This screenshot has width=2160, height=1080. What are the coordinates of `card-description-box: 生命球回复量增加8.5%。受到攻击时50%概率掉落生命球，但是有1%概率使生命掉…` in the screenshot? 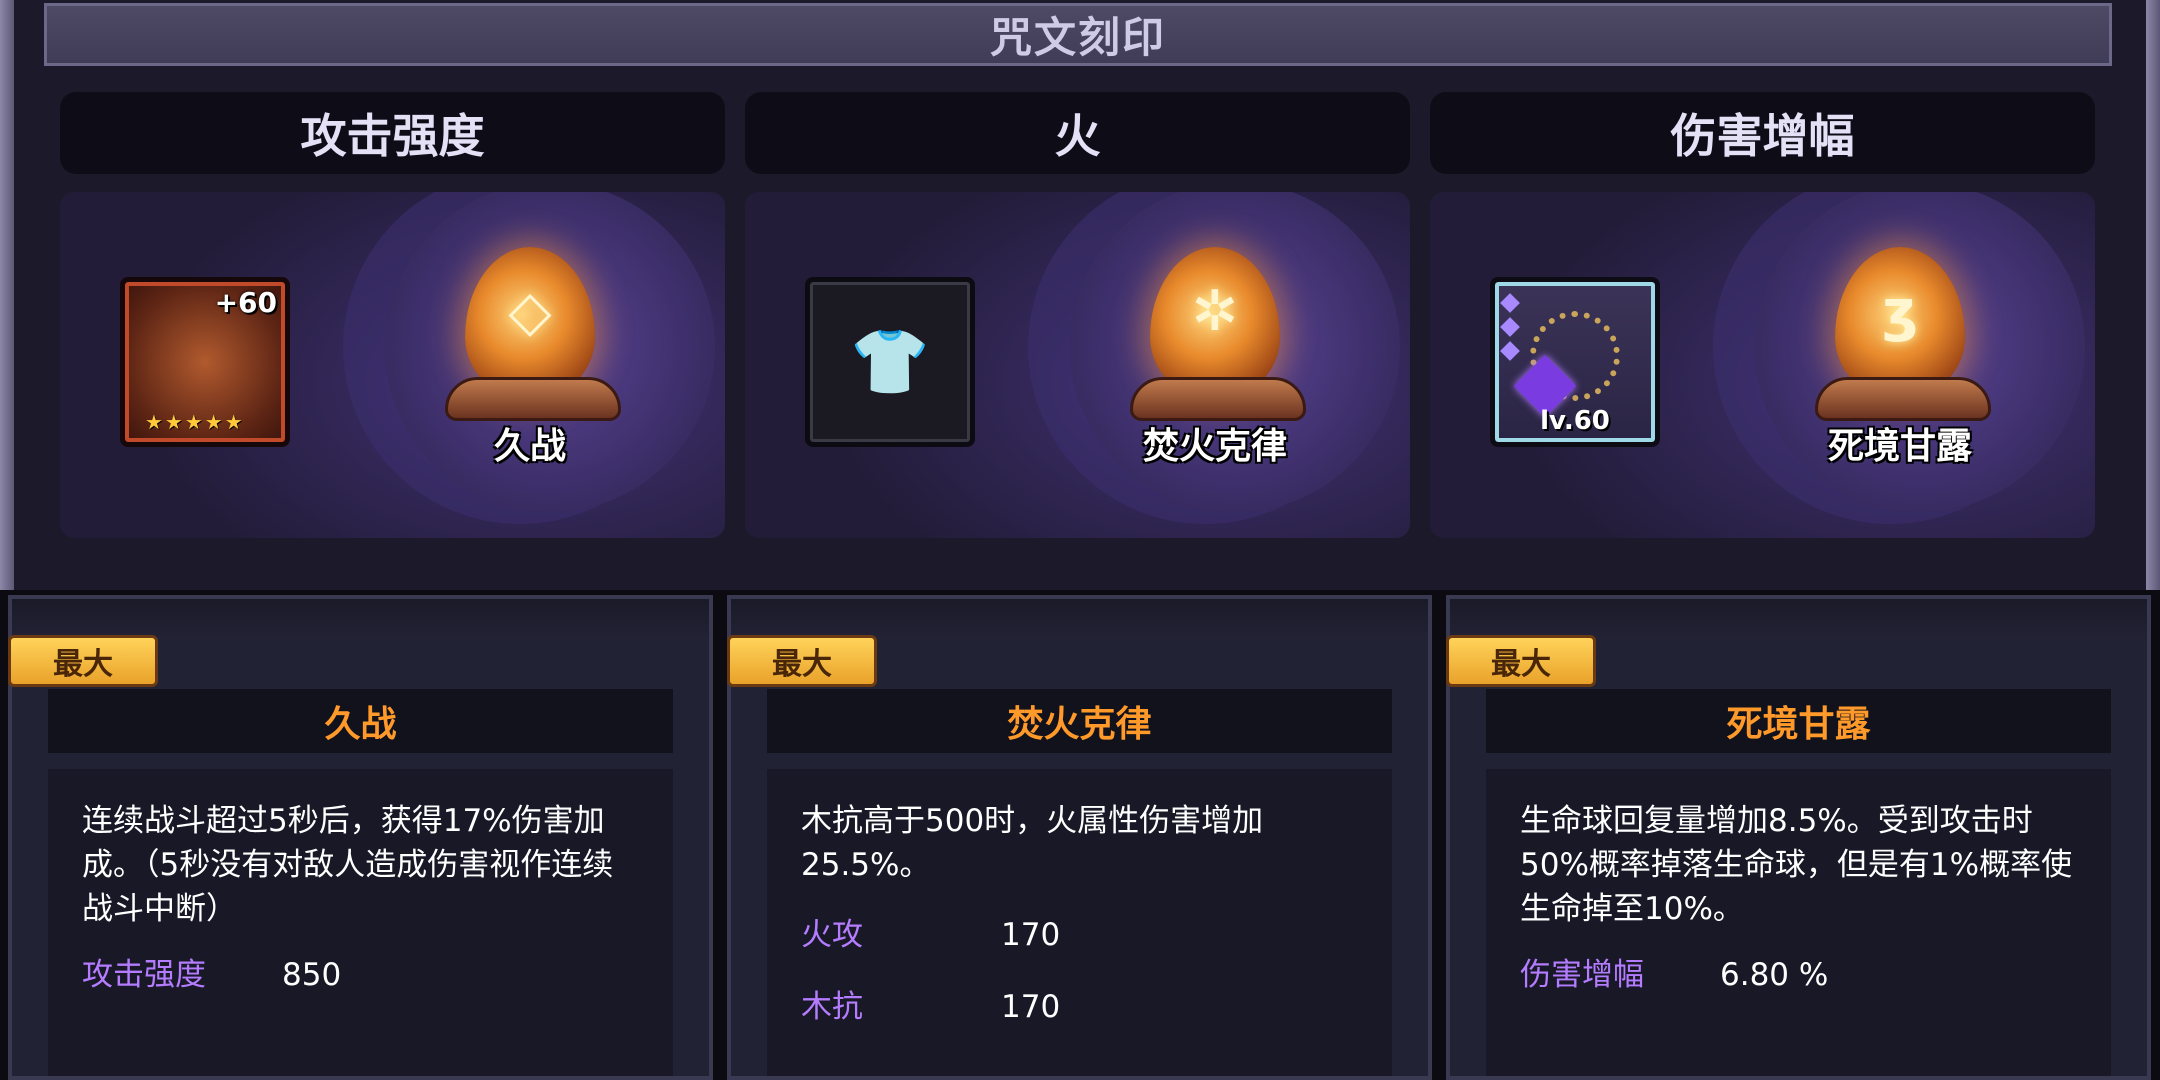 It's located at (1798, 922).